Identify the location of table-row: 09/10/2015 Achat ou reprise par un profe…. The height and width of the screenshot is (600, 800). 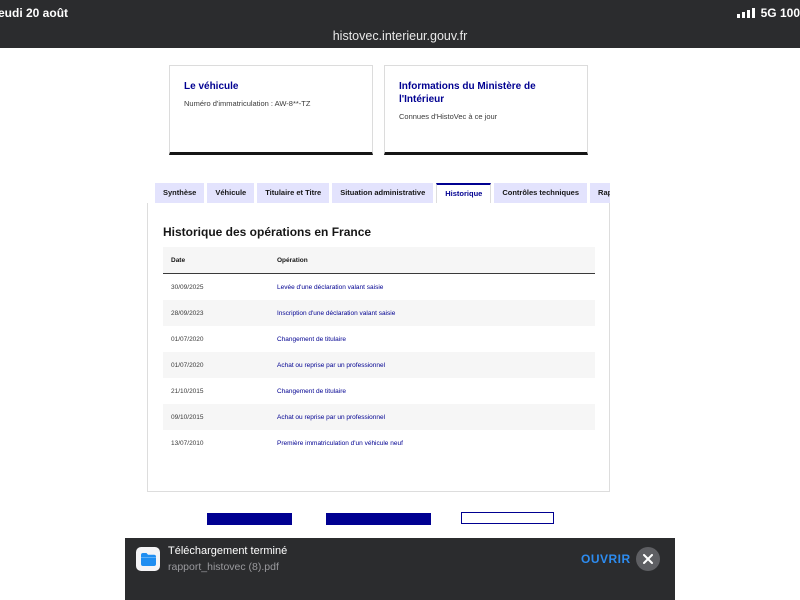
(379, 417).